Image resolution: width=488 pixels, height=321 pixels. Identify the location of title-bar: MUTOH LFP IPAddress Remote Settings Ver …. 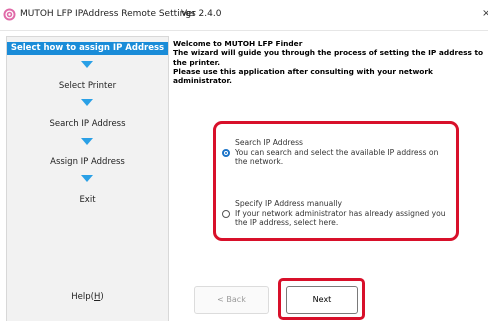
(244, 15).